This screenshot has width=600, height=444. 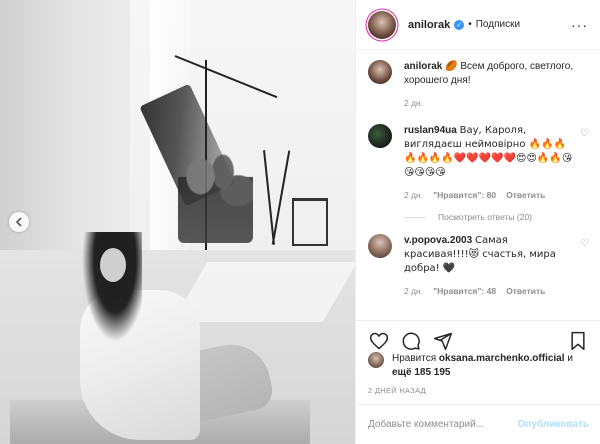 I want to click on photo-model-face, so click(x=113, y=265).